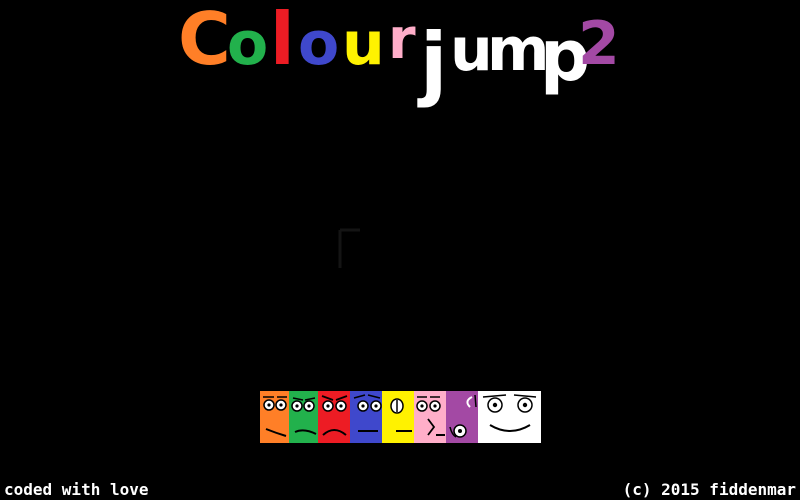  Describe the element at coordinates (303, 417) in the screenshot. I see `green-face` at that location.